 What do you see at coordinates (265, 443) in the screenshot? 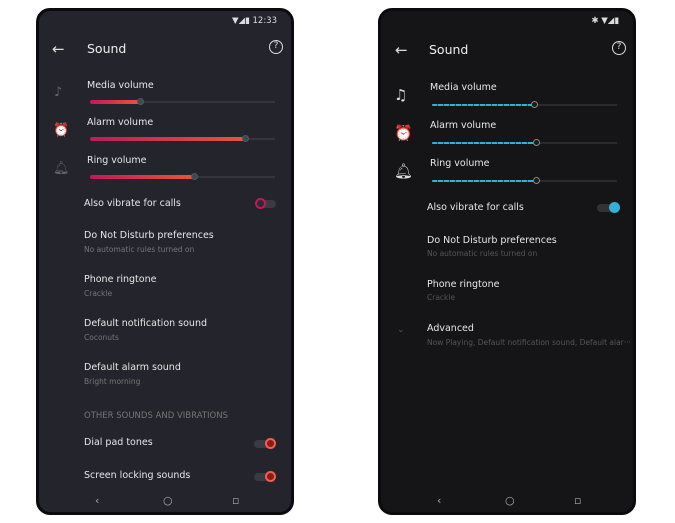
I see `dial-pad-toggle` at bounding box center [265, 443].